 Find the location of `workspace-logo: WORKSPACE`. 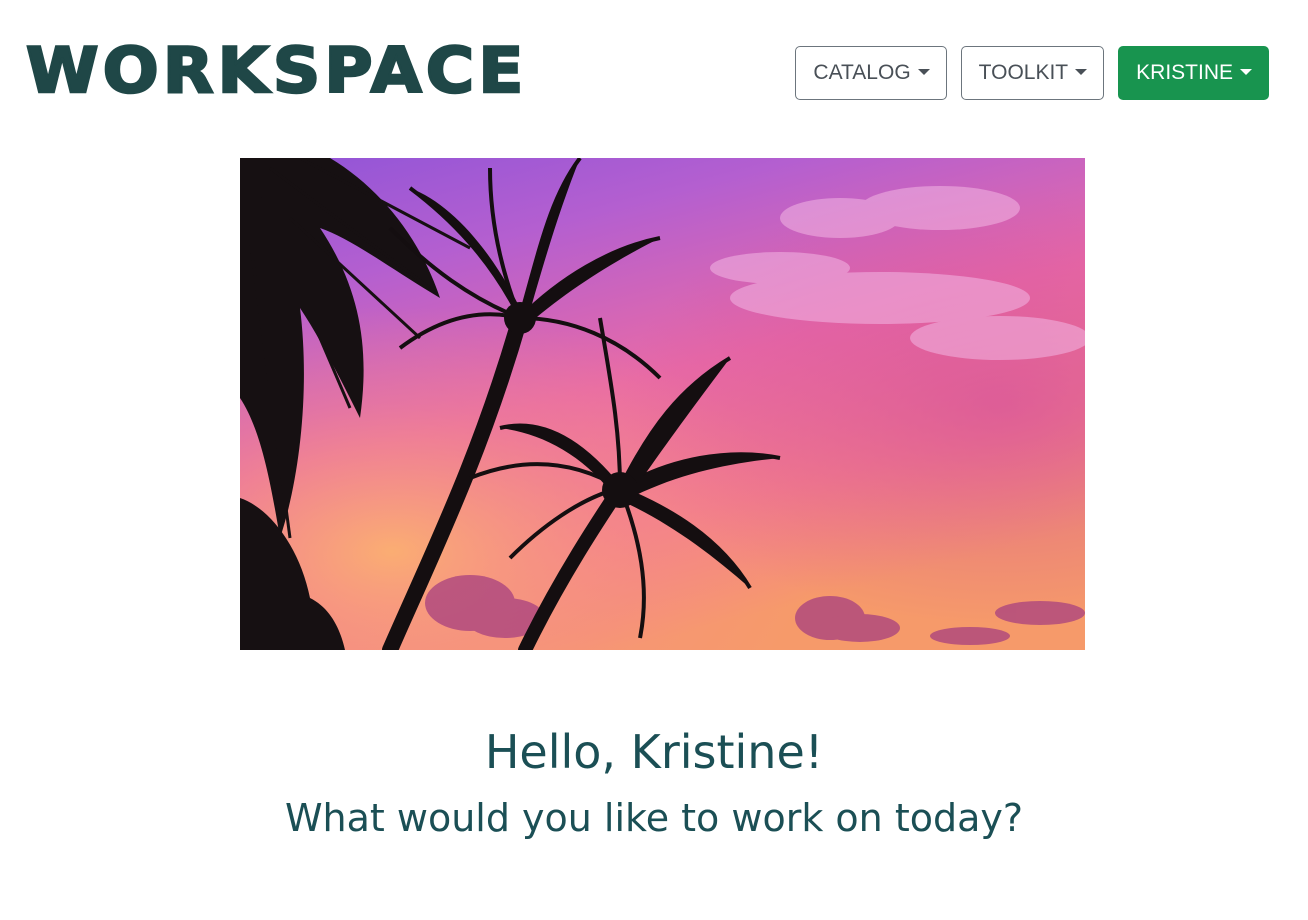

workspace-logo: WORKSPACE is located at coordinates (276, 70).